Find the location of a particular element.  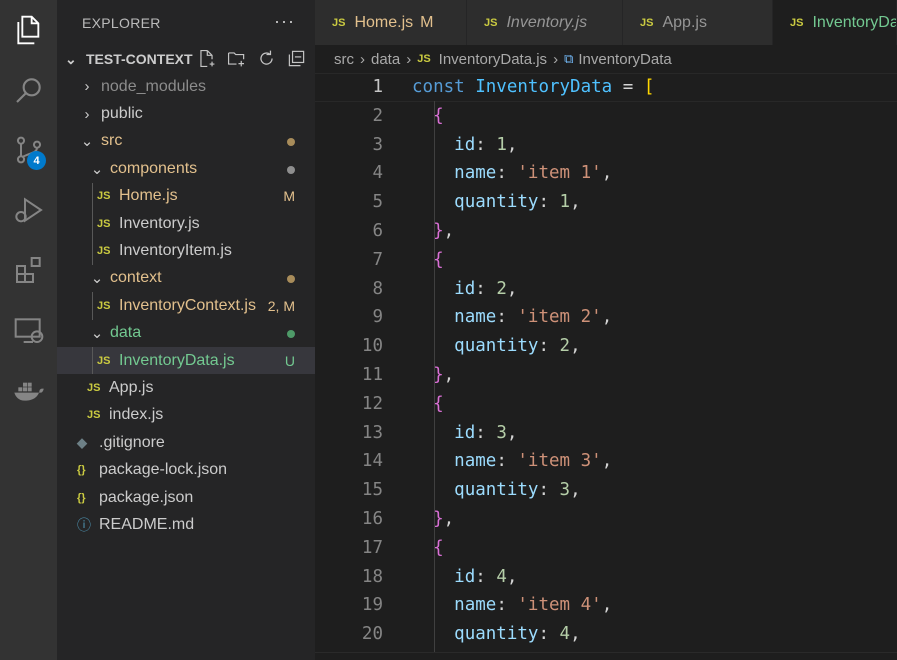

new-folder-icon is located at coordinates (236, 58).